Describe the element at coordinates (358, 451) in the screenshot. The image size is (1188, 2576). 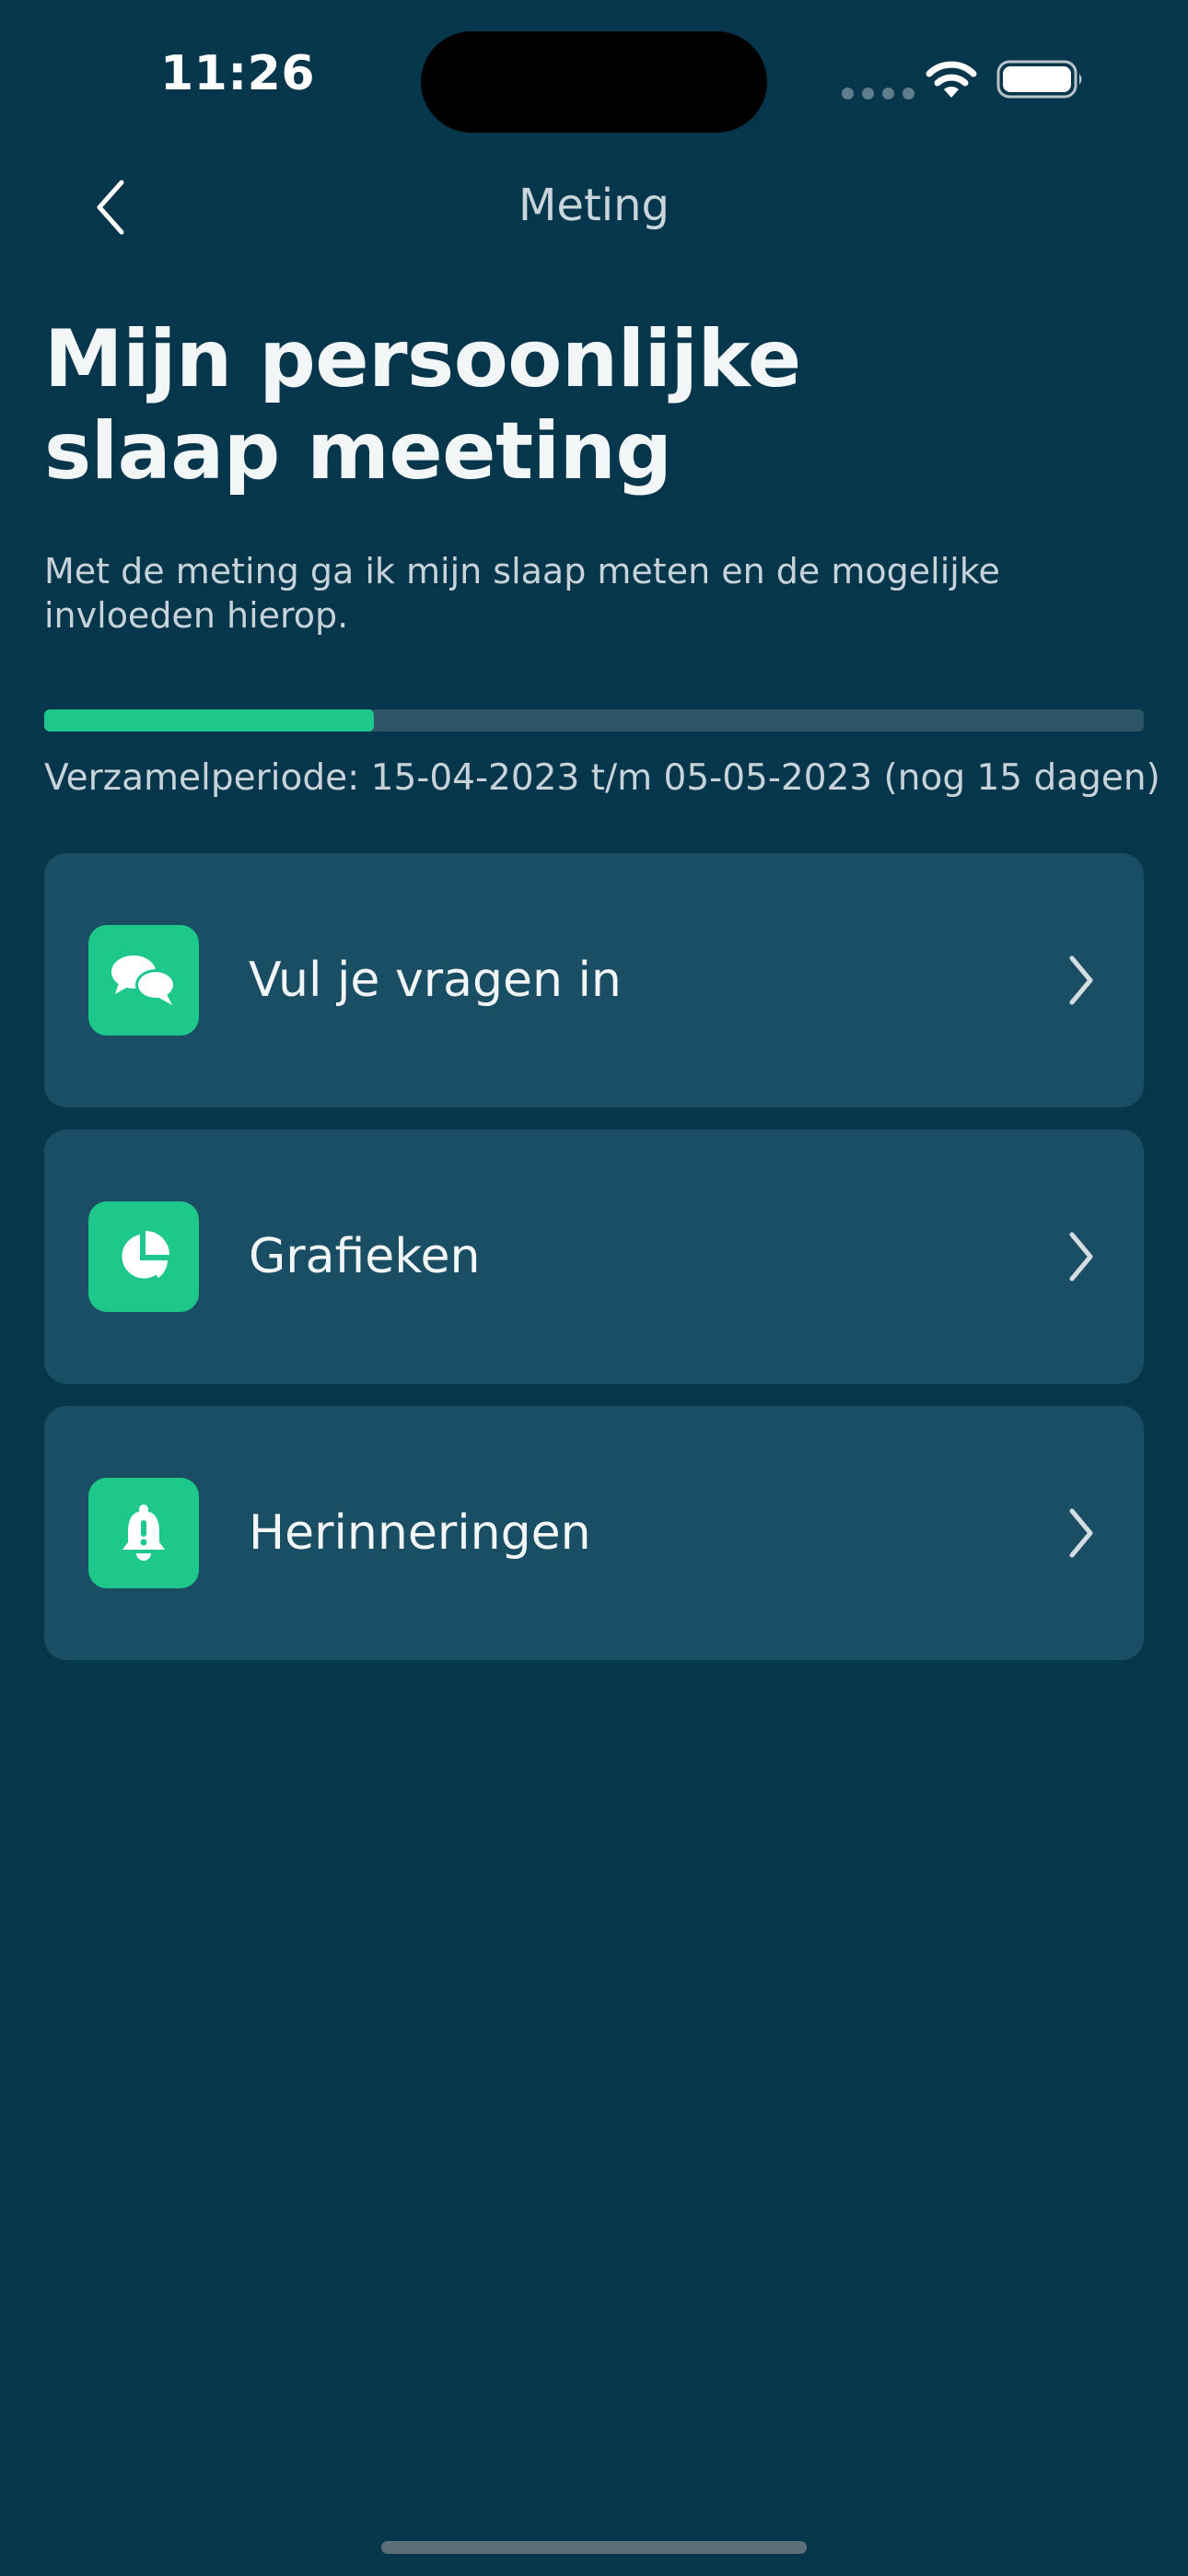
I see `page-title-line-2: slaap meeting` at that location.